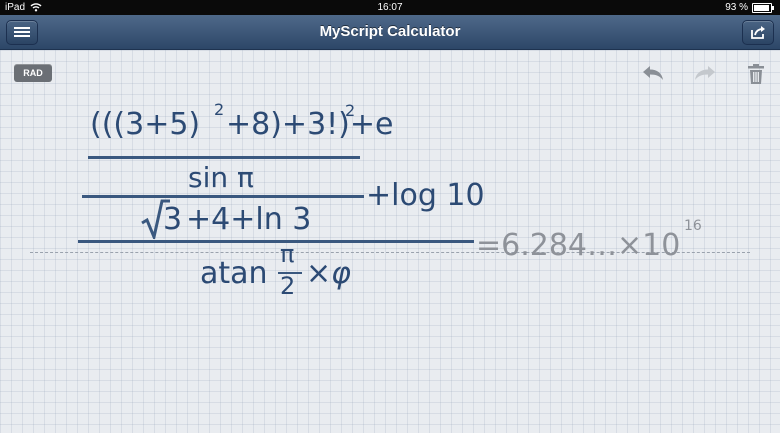 This screenshot has height=433, width=780. Describe the element at coordinates (173, 219) in the screenshot. I see `sqrt-argument: 3` at that location.